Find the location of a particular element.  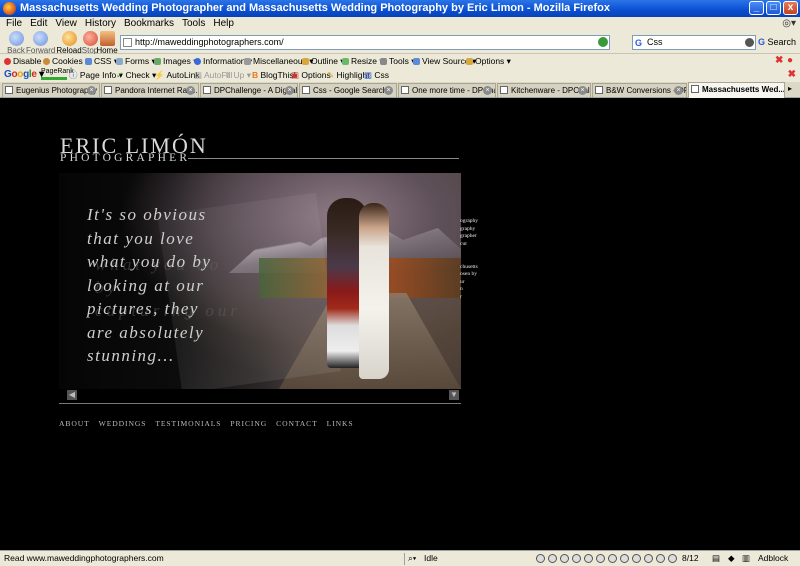

tab-label: Css - Google Search is located at coordinates (350, 90).